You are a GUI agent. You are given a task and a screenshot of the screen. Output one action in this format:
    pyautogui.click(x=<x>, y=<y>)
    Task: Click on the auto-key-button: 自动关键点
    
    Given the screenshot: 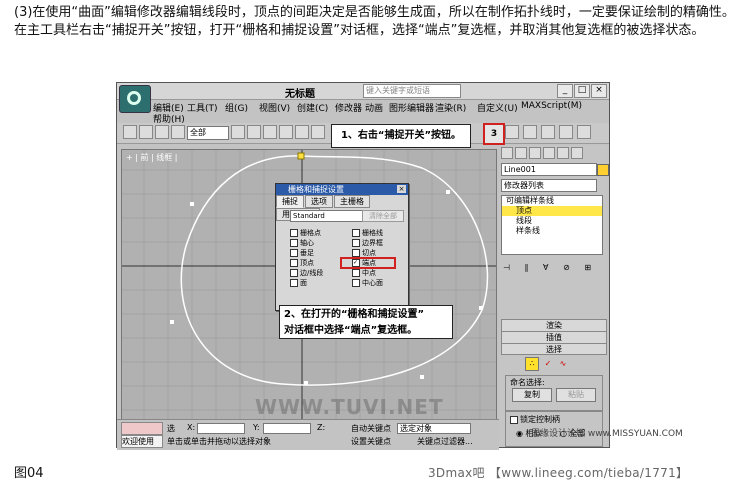 What is the action you would take?
    pyautogui.click(x=371, y=428)
    